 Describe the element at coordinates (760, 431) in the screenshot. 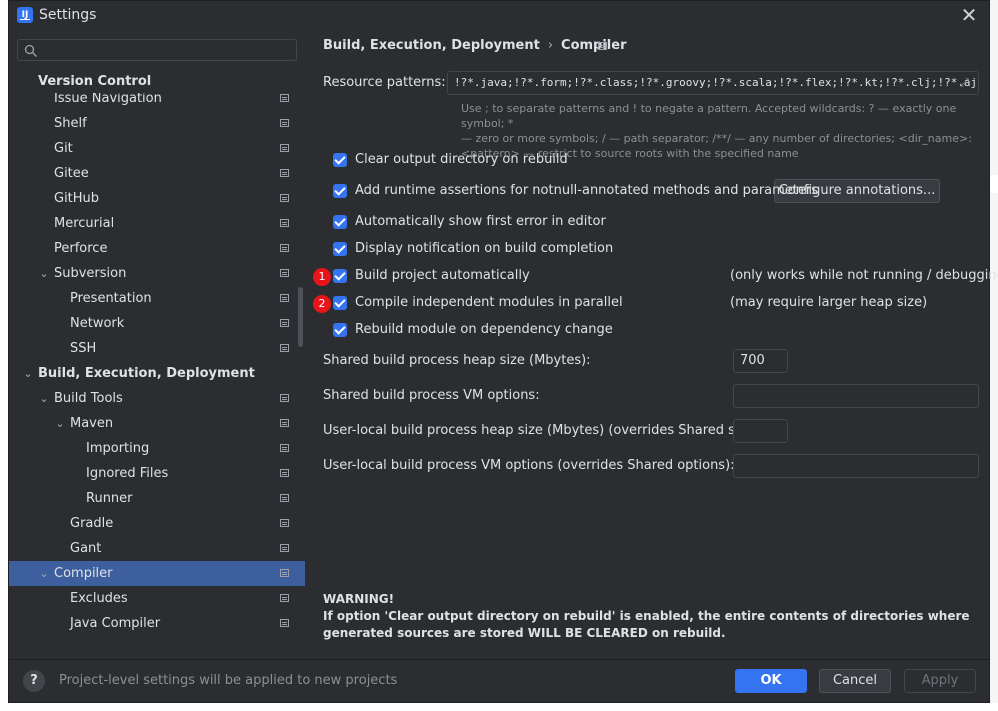

I see `local-heap-size-input` at that location.